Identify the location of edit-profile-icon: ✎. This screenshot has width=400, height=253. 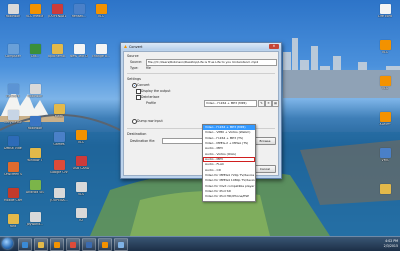
(261, 103).